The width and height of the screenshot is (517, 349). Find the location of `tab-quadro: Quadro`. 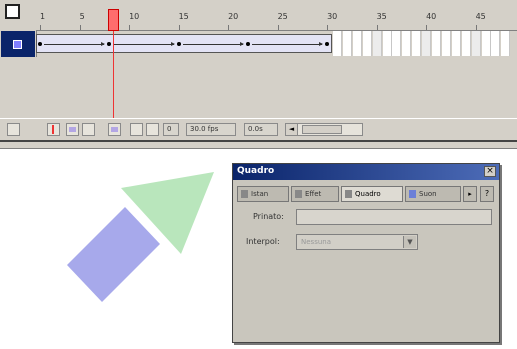

tab-quadro: Quadro is located at coordinates (372, 194).